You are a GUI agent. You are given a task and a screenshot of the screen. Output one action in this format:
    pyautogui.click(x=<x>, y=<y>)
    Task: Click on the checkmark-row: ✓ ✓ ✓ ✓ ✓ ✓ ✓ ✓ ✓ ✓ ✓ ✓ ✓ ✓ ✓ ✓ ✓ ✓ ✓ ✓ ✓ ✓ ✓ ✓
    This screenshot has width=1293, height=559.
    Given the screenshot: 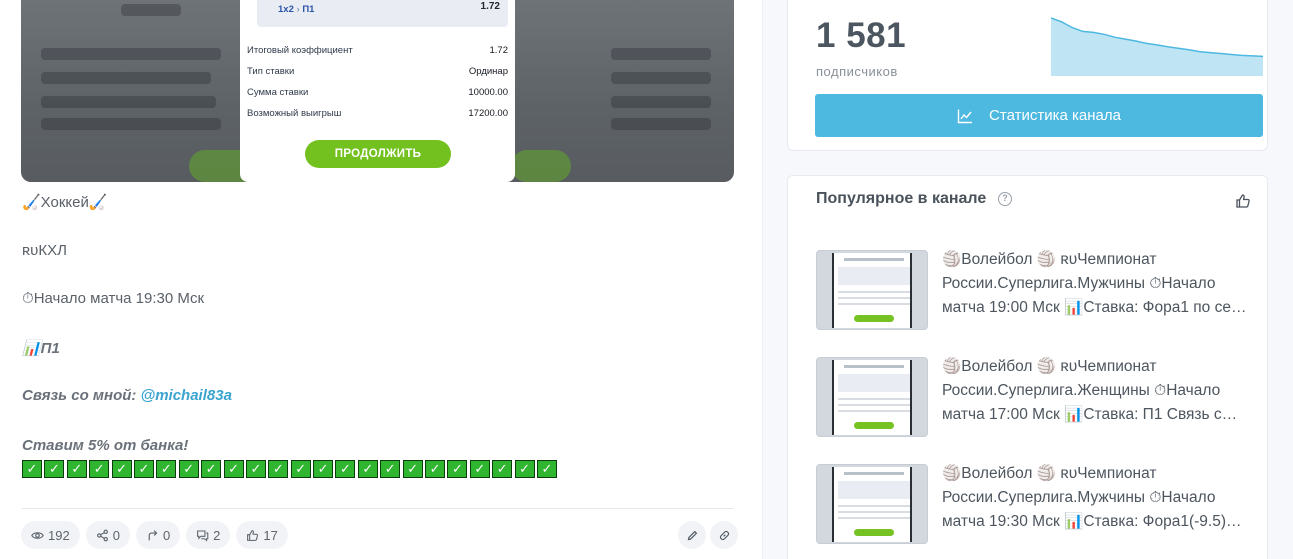 What is the action you would take?
    pyautogui.click(x=289, y=469)
    